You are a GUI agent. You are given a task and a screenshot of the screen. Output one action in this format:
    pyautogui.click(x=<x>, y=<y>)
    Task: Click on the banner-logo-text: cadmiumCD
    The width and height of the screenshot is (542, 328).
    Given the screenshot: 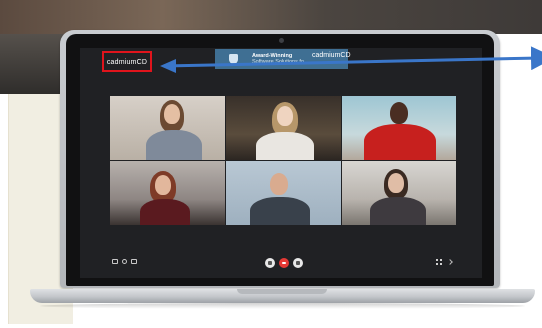 What is the action you would take?
    pyautogui.click(x=331, y=55)
    